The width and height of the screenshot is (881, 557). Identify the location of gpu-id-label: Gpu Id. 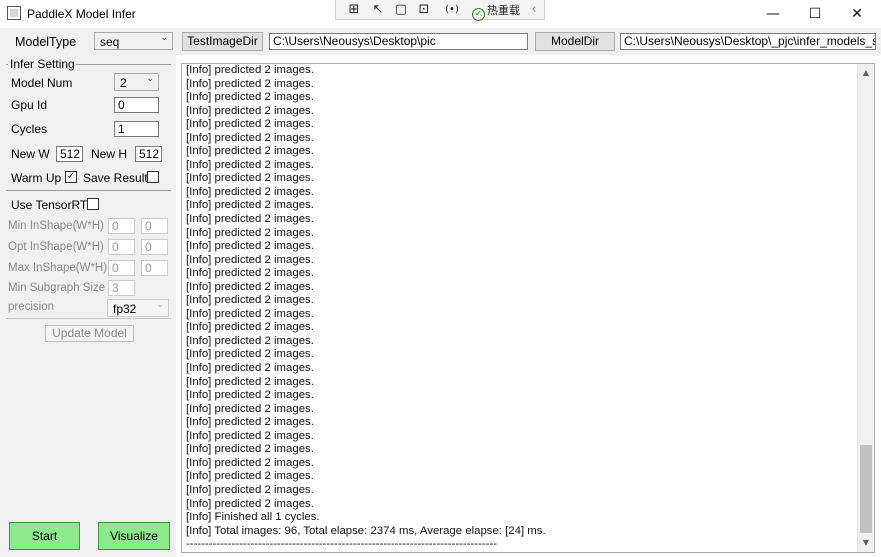
(29, 105).